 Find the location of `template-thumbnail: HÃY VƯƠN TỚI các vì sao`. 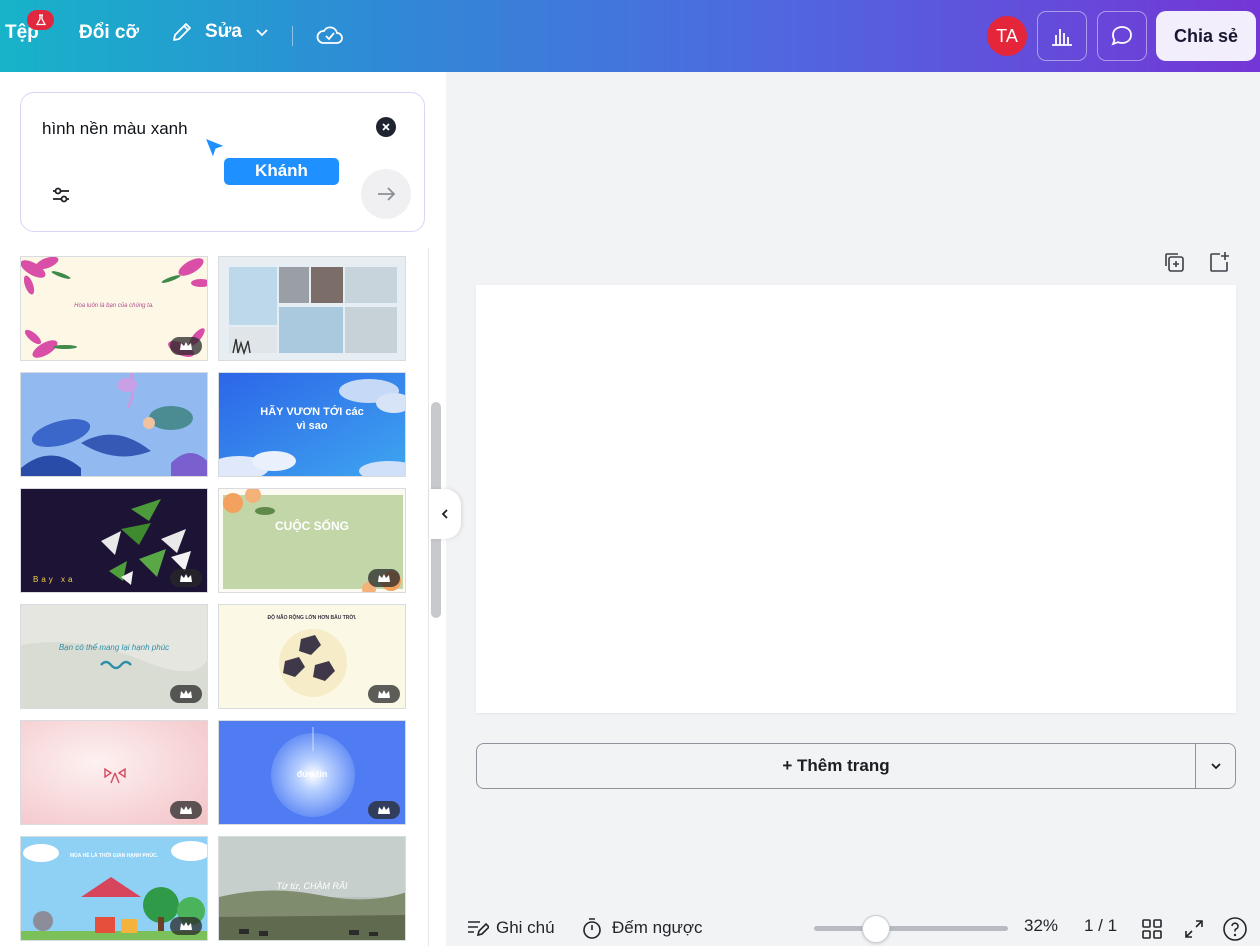

template-thumbnail: HÃY VƯƠN TỚI các vì sao is located at coordinates (312, 424).